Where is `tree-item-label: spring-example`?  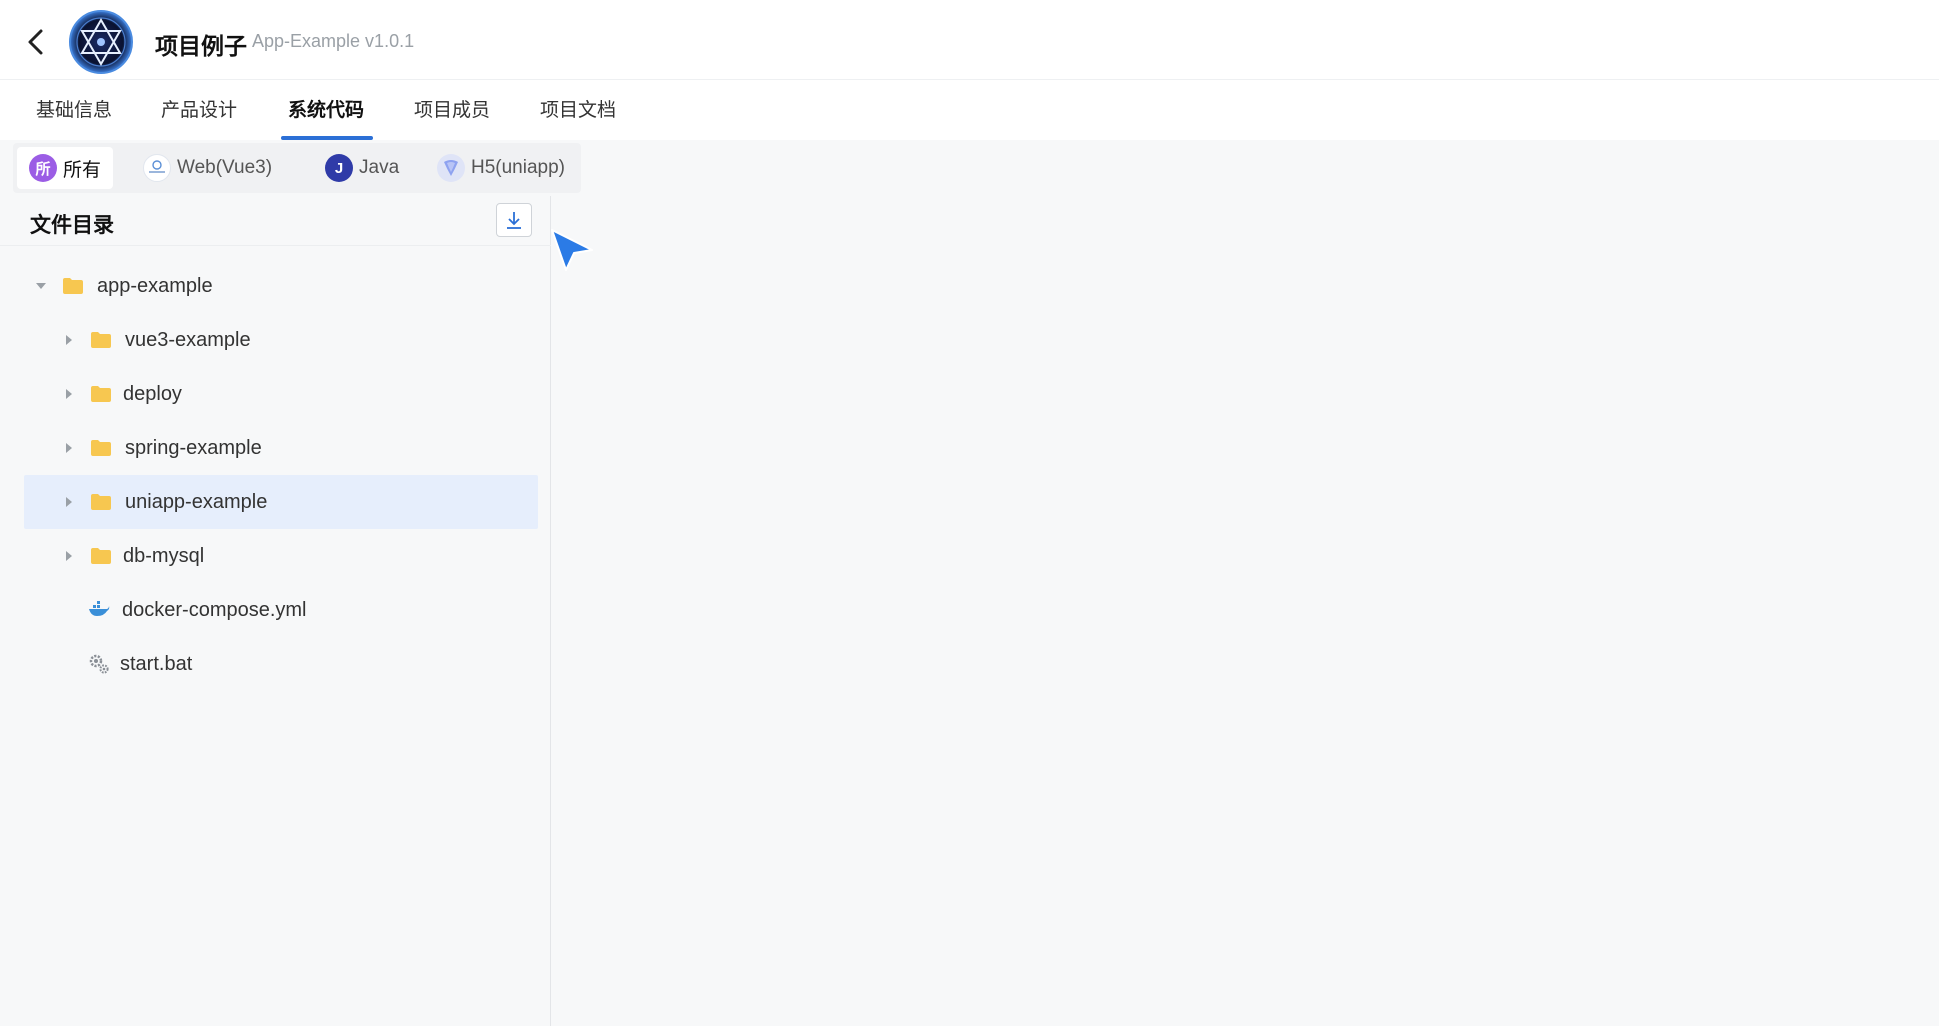
tree-item-label: spring-example is located at coordinates (193, 447).